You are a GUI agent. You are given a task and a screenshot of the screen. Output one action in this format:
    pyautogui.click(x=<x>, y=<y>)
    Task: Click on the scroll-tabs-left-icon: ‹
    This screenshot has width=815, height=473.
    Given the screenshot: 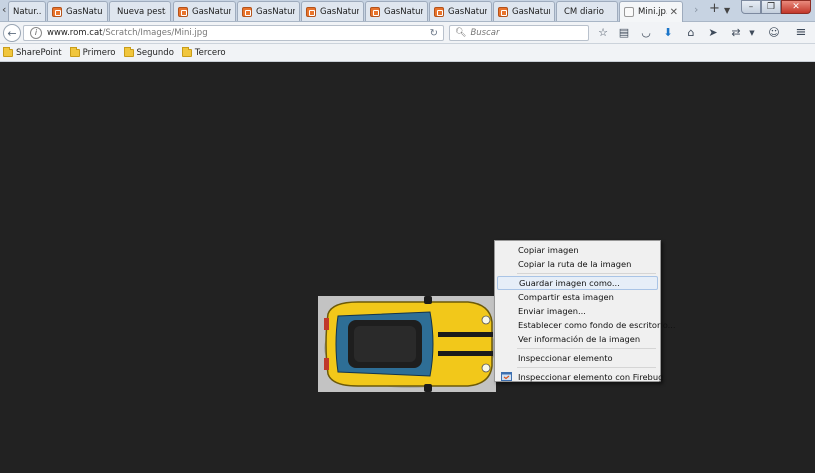 What is the action you would take?
    pyautogui.click(x=4, y=9)
    